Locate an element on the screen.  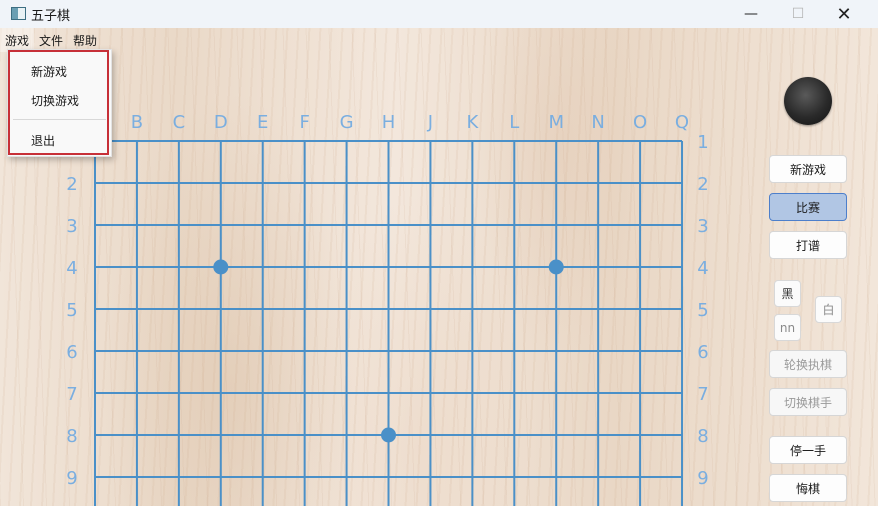
column-label: M is located at coordinates (556, 122).